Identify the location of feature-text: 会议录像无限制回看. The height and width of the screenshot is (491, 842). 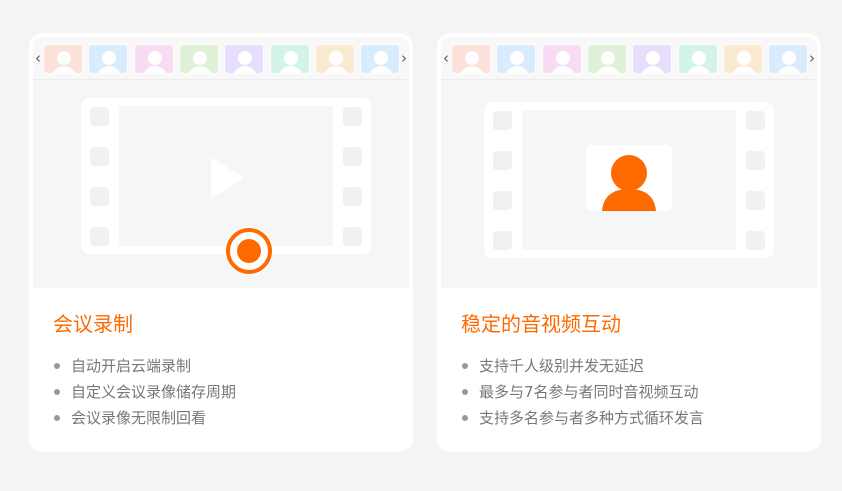
(139, 418).